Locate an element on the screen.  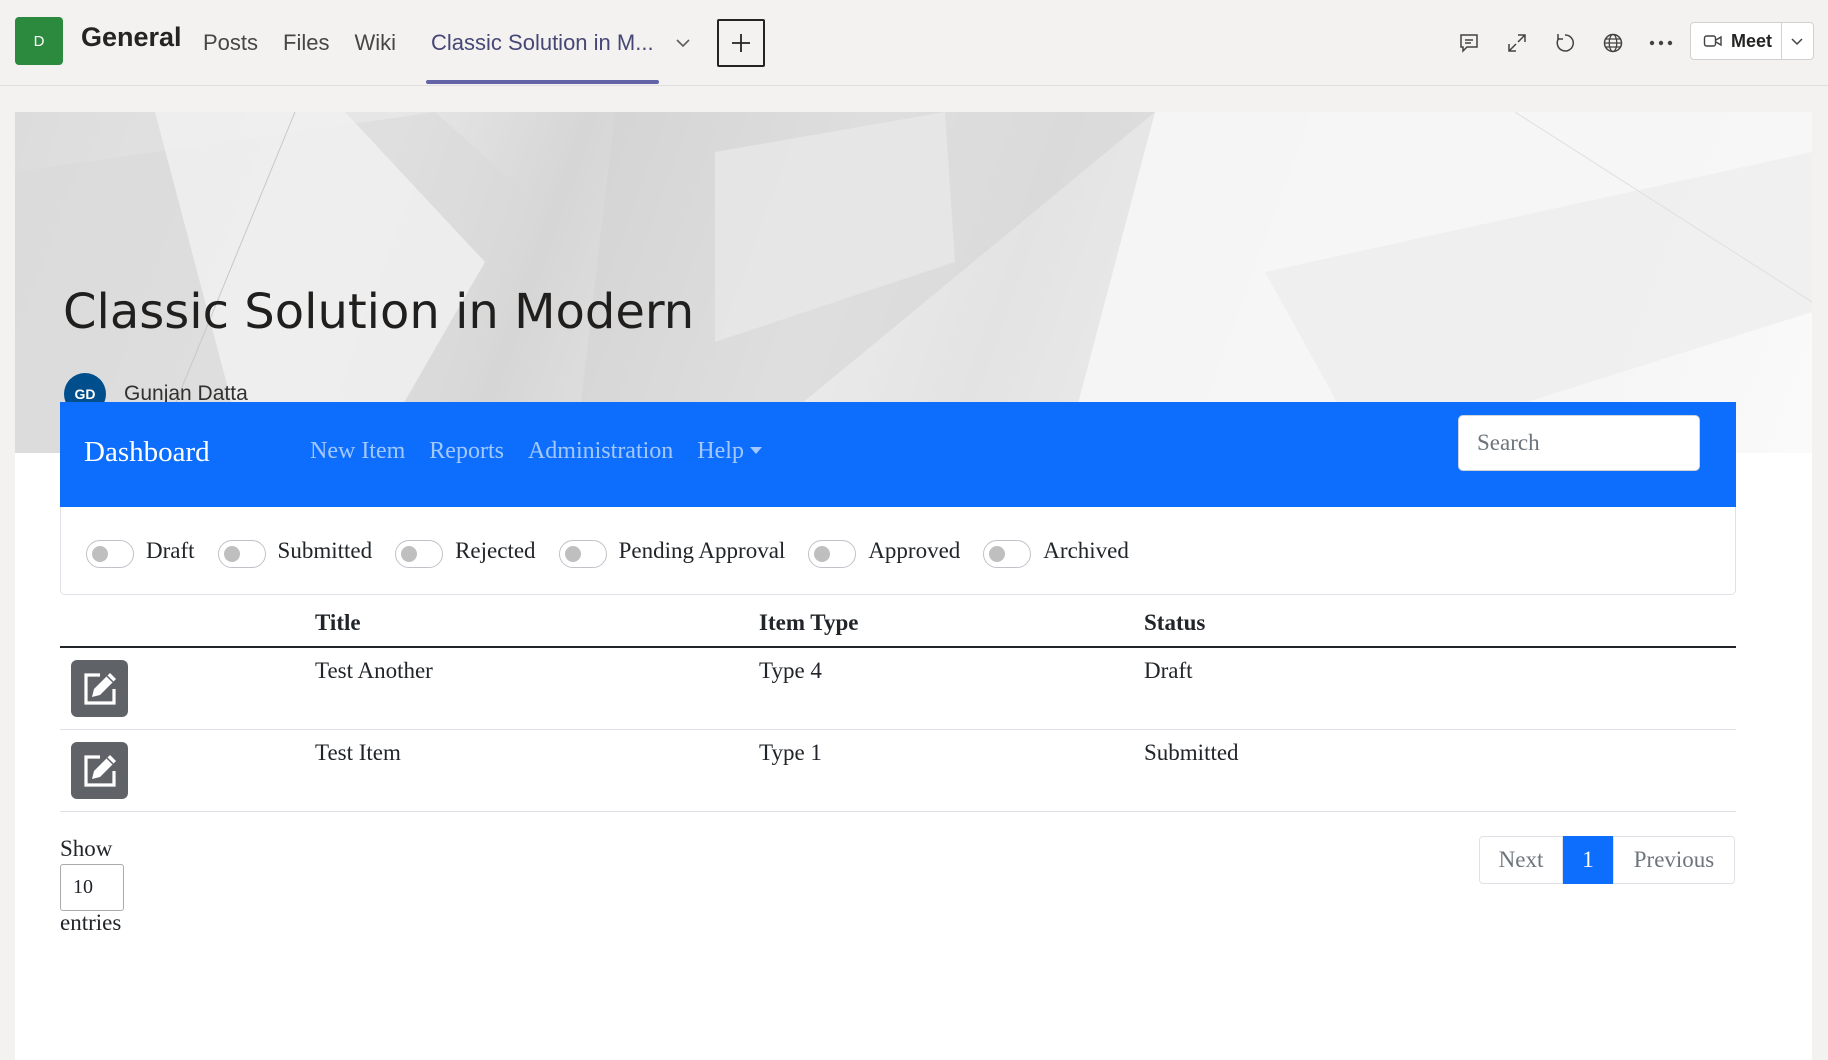
cell-item-type: Type 1 is located at coordinates (790, 752).